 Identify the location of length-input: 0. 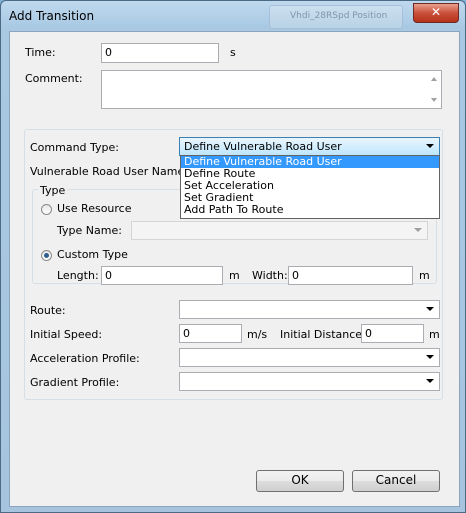
(162, 275).